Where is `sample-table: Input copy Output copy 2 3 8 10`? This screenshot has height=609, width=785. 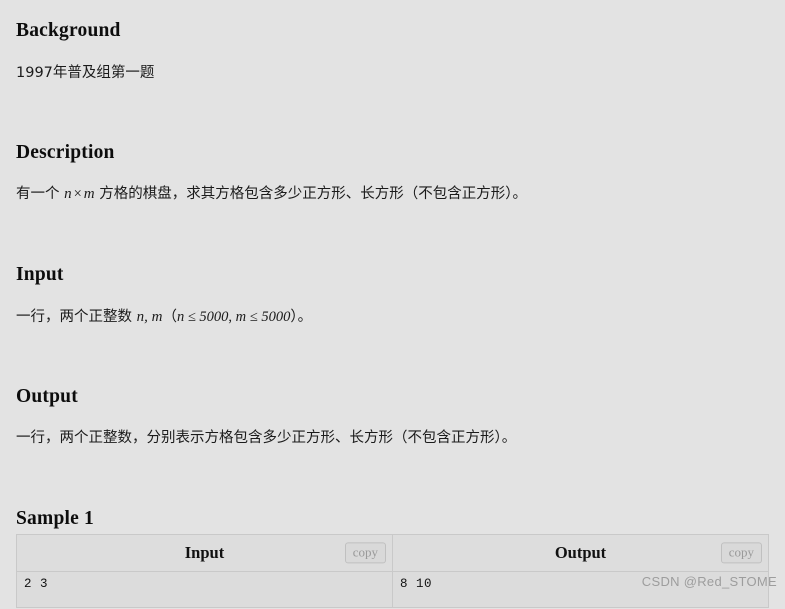
sample-table: Input copy Output copy 2 3 8 10 is located at coordinates (392, 571).